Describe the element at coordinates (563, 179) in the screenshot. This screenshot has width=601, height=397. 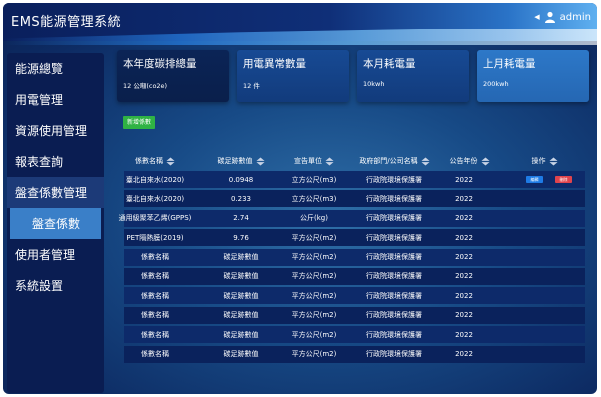
I see `delete-button: 刪除` at that location.